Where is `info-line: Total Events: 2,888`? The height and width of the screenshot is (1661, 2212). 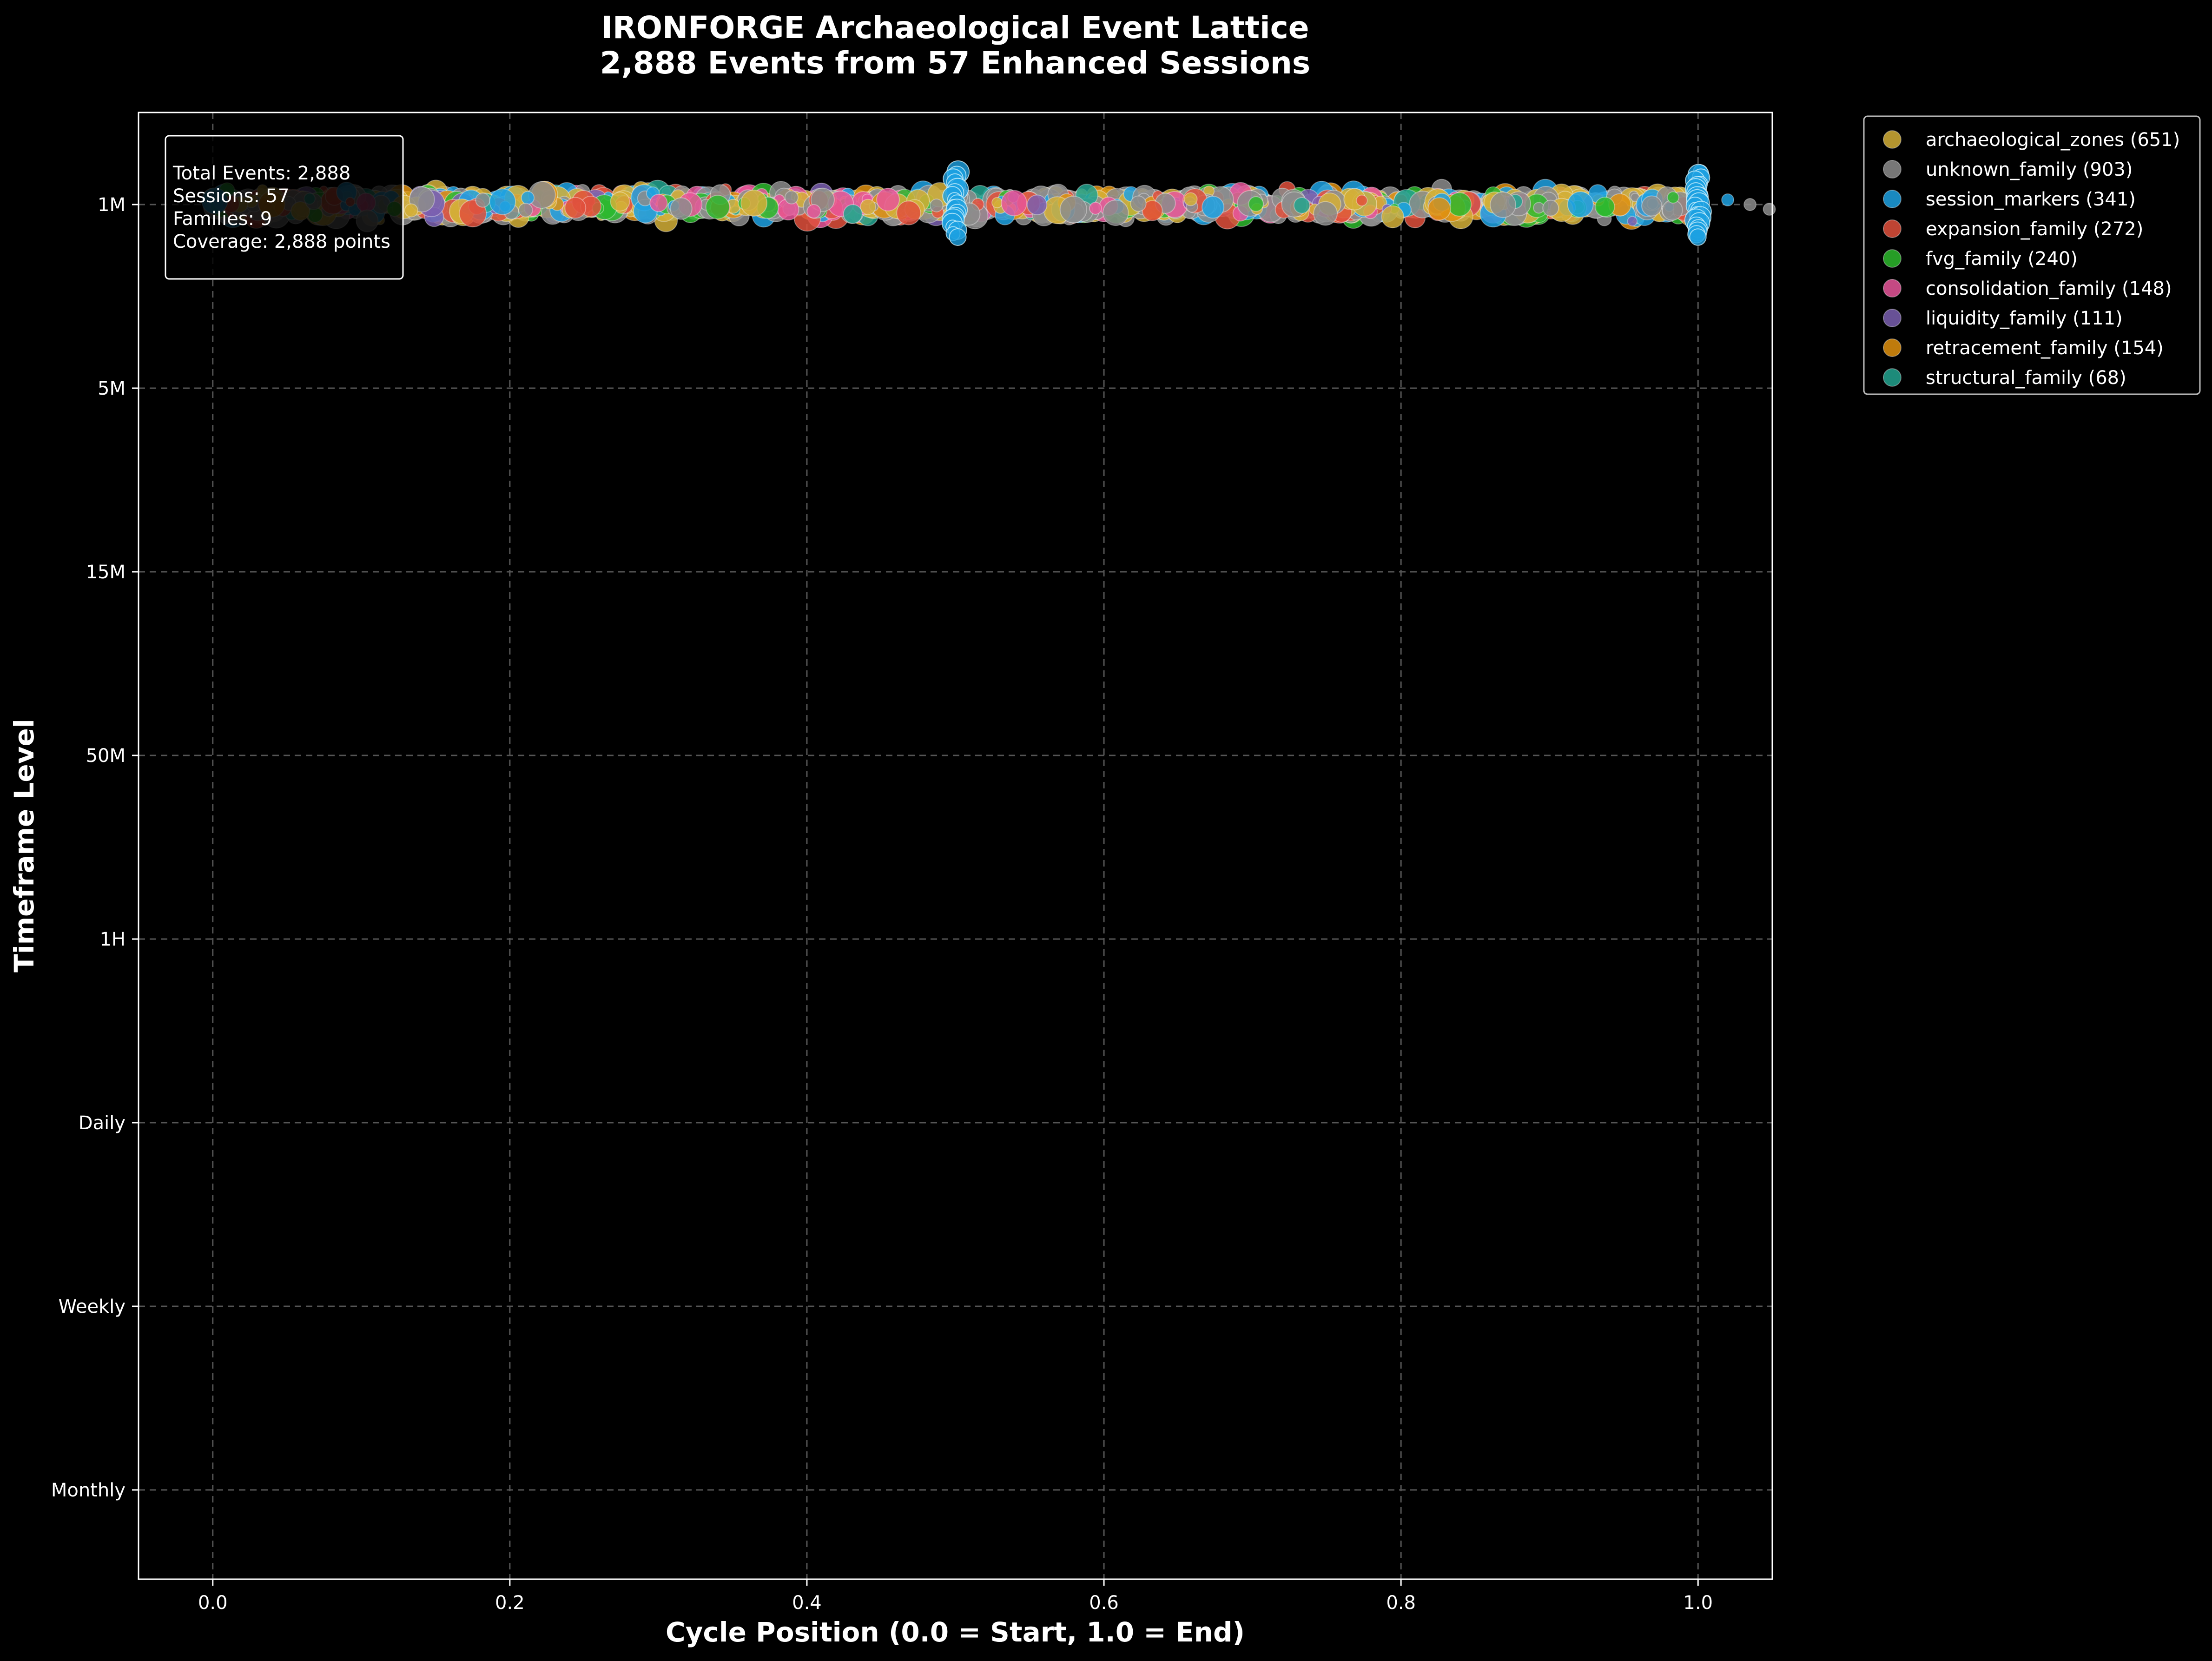
info-line: Total Events: 2,888 is located at coordinates (261, 174).